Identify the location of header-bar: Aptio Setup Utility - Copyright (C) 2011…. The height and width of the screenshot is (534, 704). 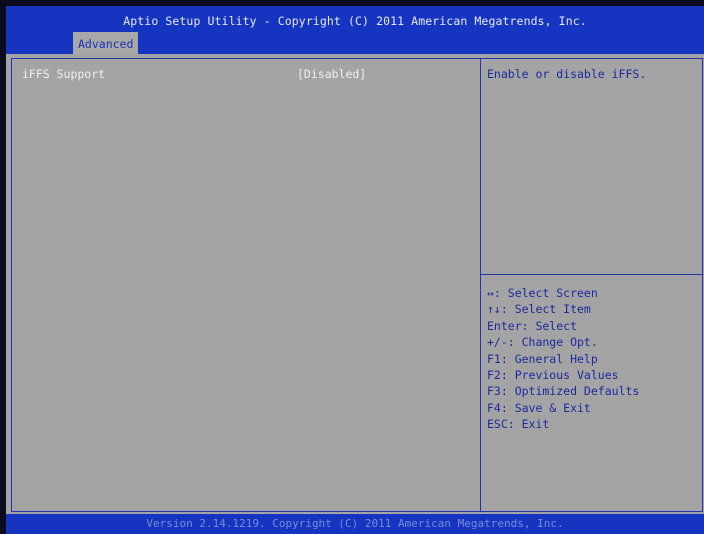
(355, 30).